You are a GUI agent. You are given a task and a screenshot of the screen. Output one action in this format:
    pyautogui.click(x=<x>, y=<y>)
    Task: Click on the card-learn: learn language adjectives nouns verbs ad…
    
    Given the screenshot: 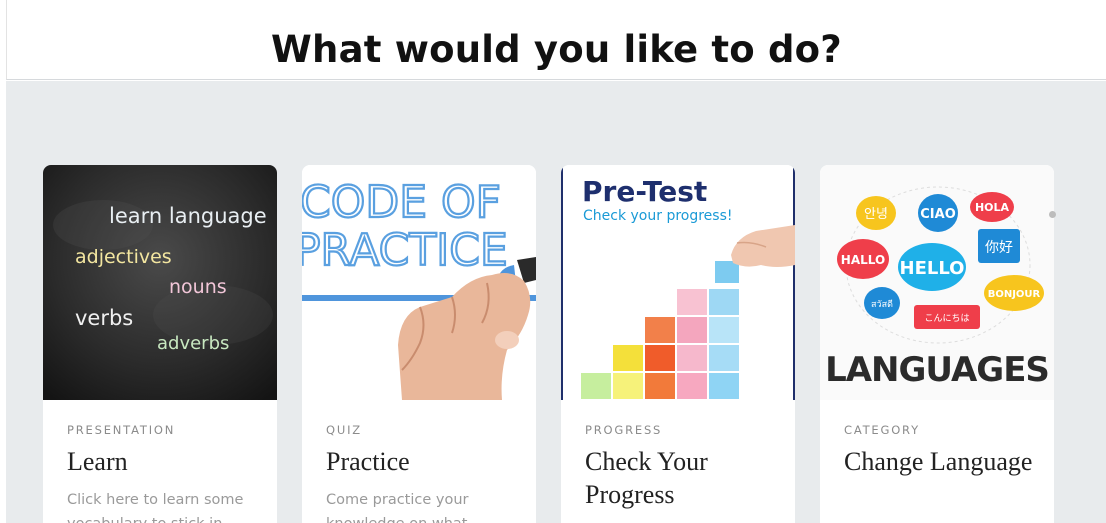 What is the action you would take?
    pyautogui.click(x=160, y=344)
    